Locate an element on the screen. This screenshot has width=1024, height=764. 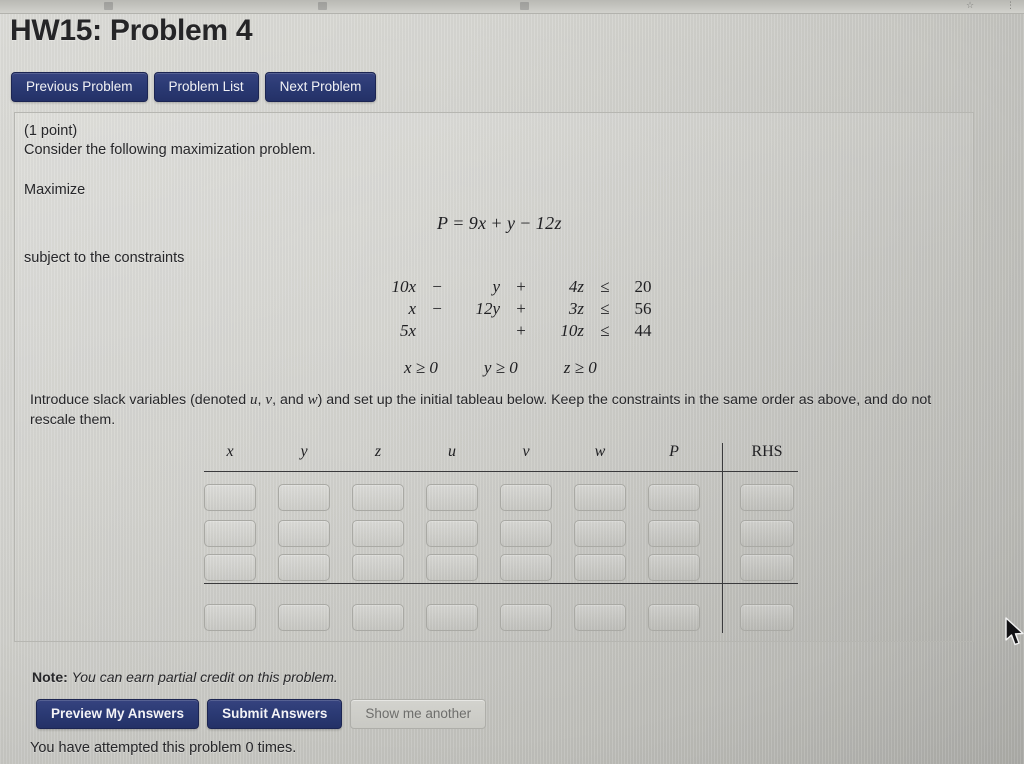
tableau-column-header-rhs: RHS is located at coordinates (767, 451).